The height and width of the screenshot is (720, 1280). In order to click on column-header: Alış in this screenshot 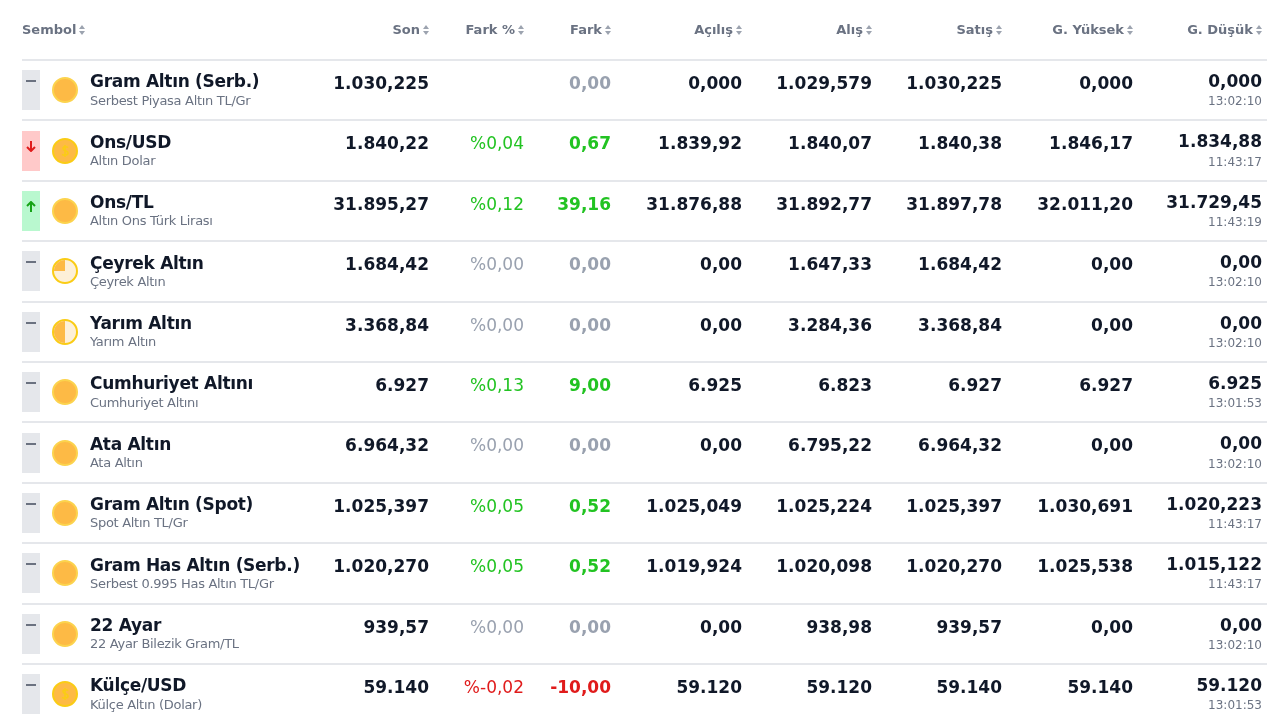, I will do `click(854, 29)`.